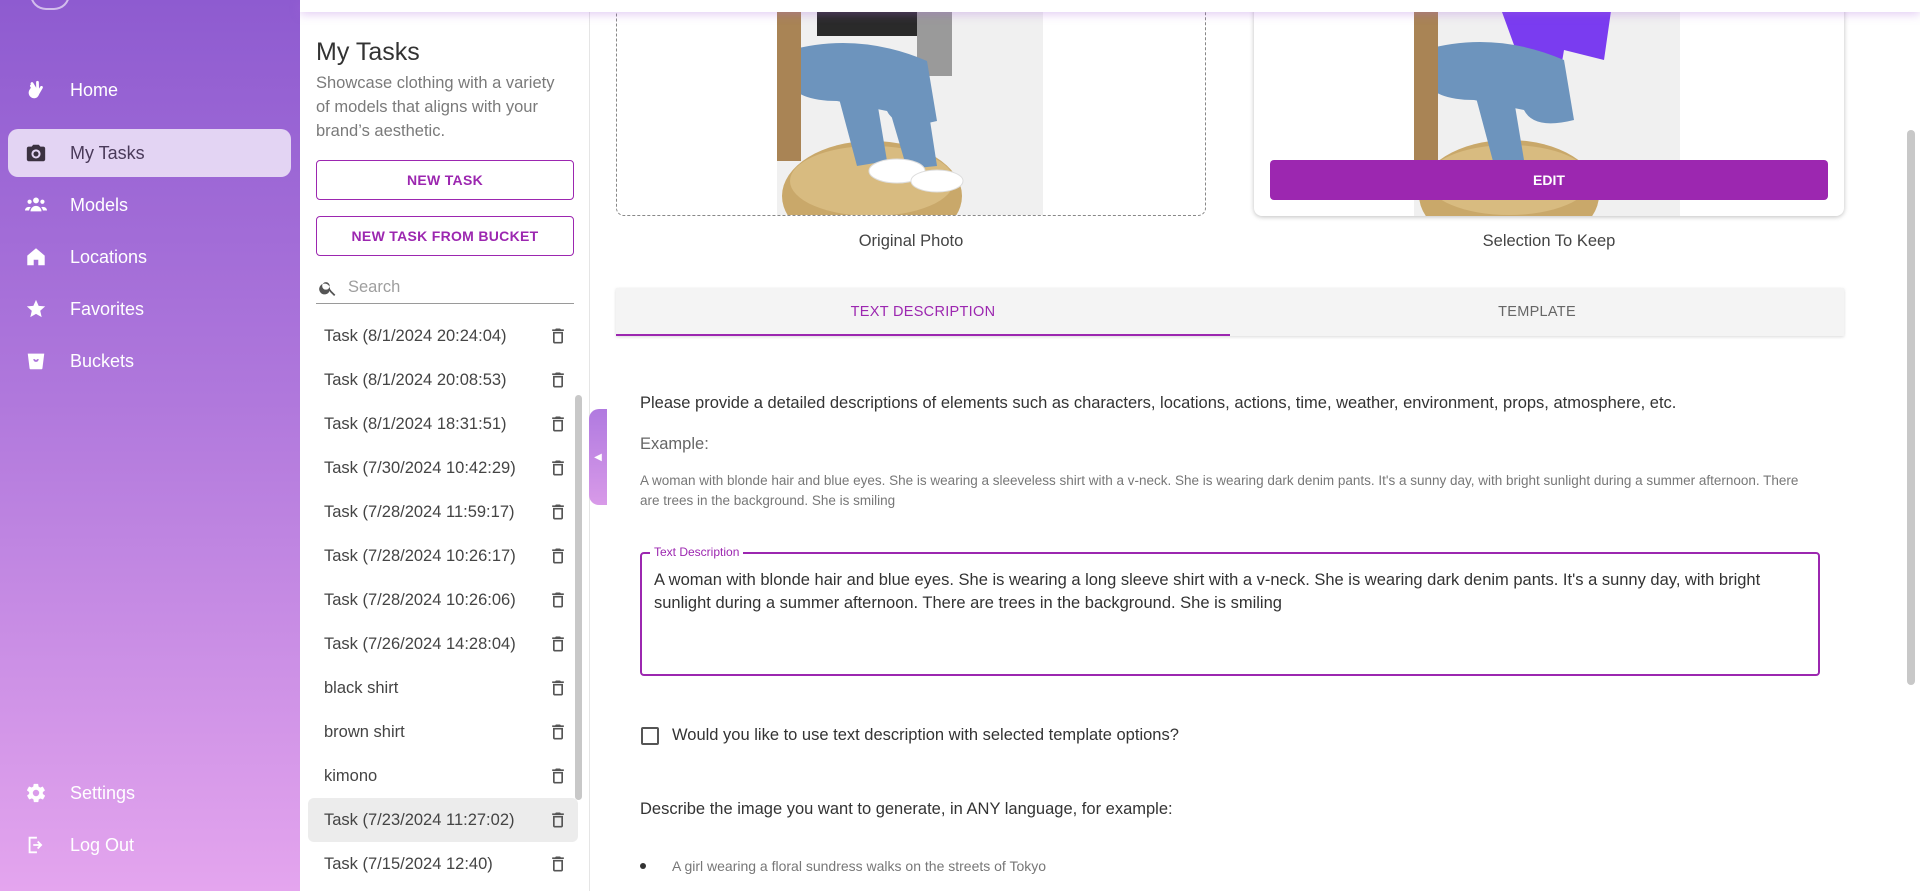 The width and height of the screenshot is (1920, 891). Describe the element at coordinates (415, 423) in the screenshot. I see `task-name: Task (8/1/2024 18:31:51)` at that location.